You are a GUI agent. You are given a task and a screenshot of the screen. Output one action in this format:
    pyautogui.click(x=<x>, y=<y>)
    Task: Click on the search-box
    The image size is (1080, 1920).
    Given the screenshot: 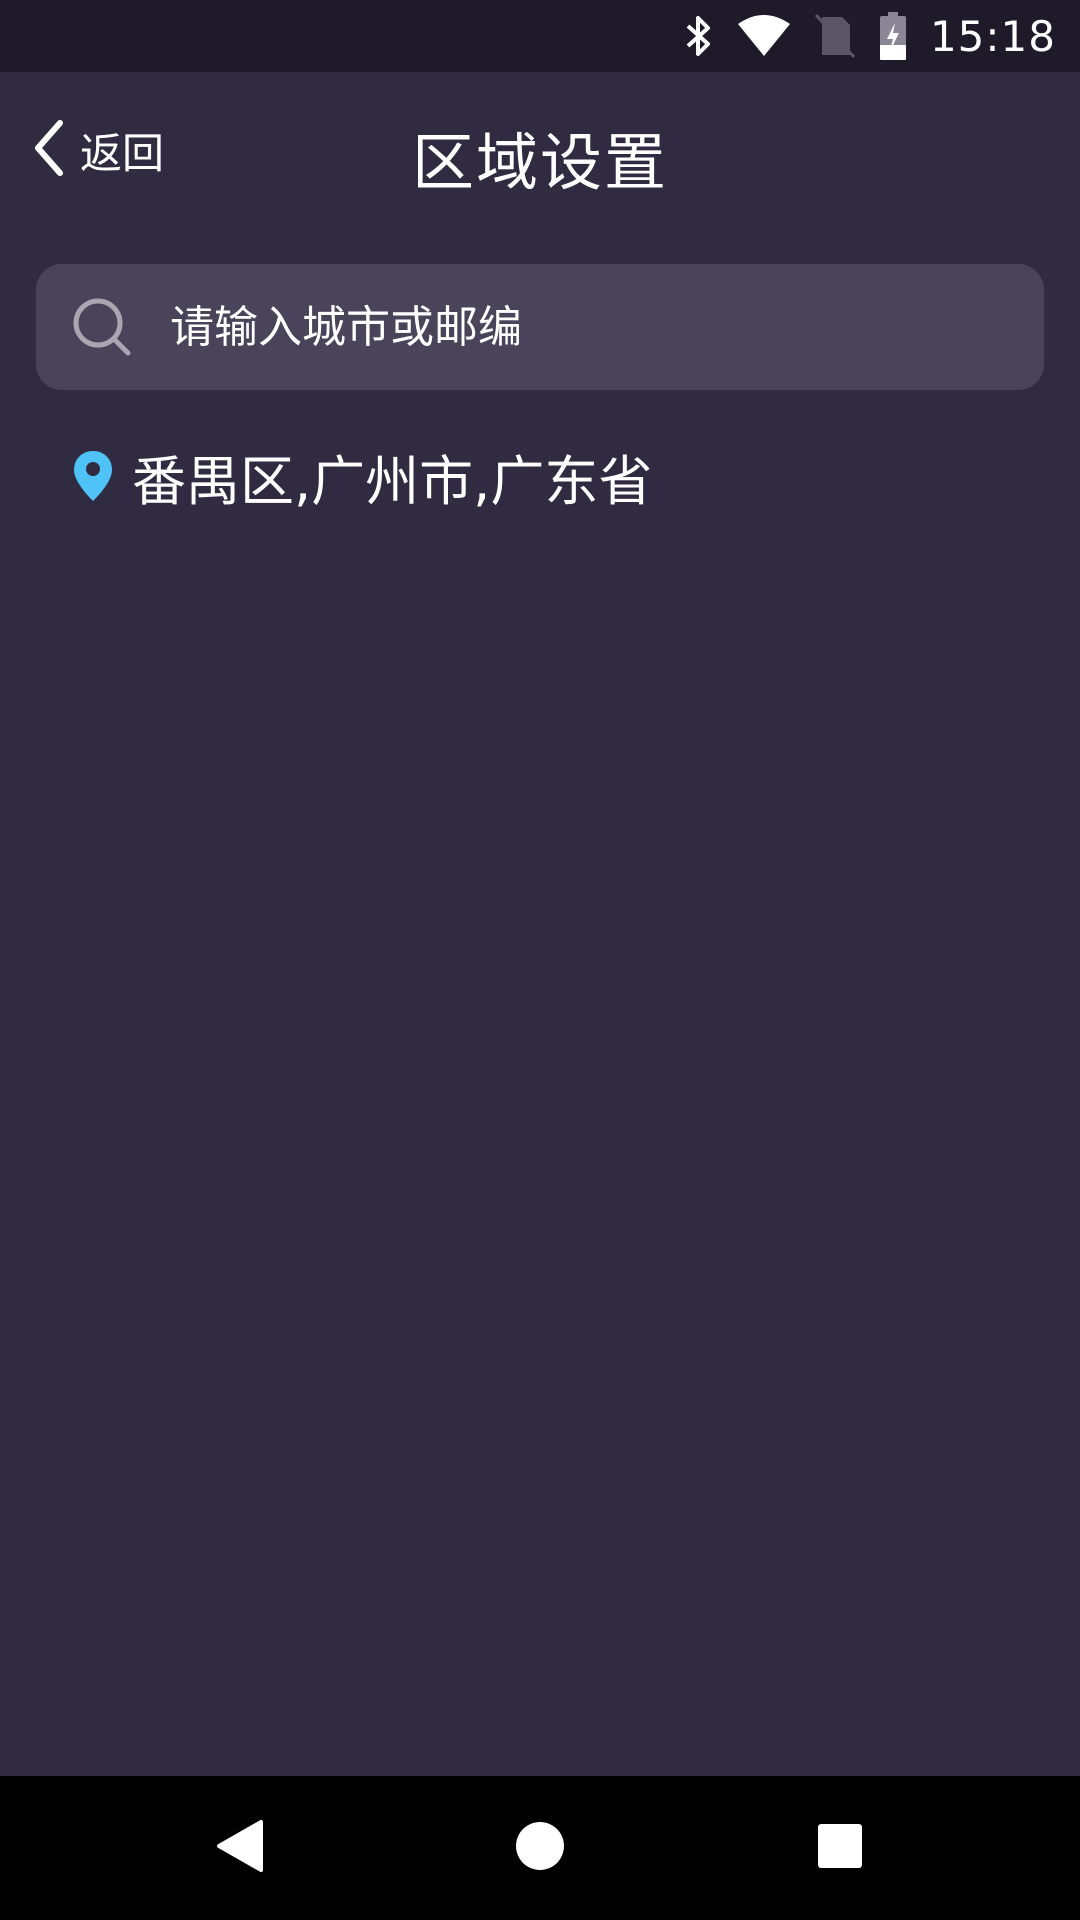 What is the action you would take?
    pyautogui.click(x=540, y=327)
    